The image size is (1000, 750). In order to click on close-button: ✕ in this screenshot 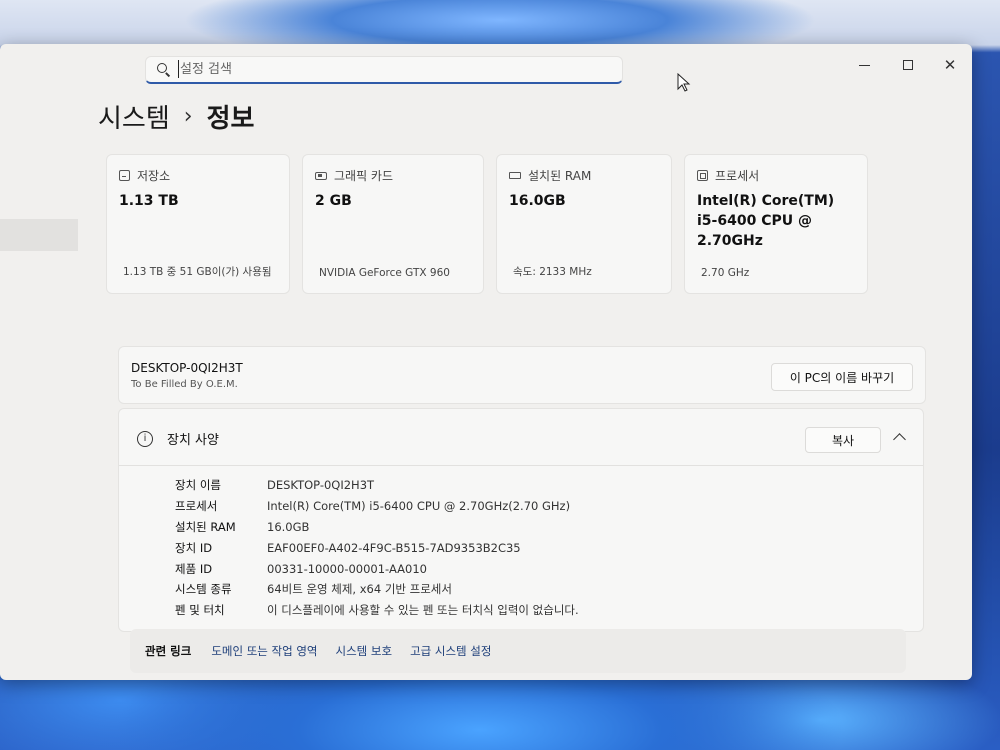, I will do `click(950, 65)`.